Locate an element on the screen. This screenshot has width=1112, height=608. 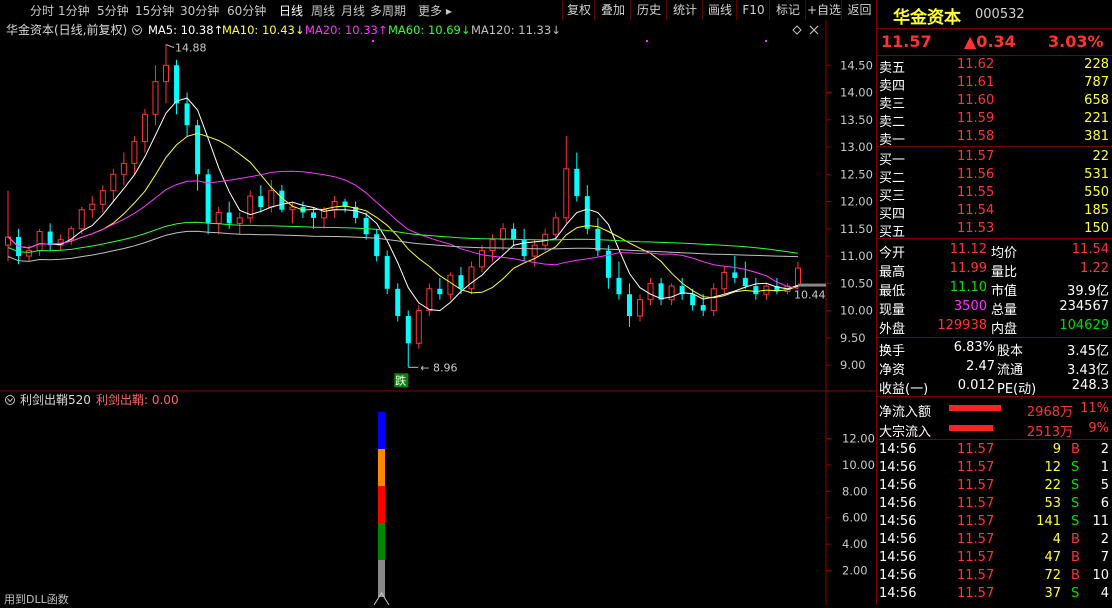
toolbar-button-4: 画线 is located at coordinates (719, 10).